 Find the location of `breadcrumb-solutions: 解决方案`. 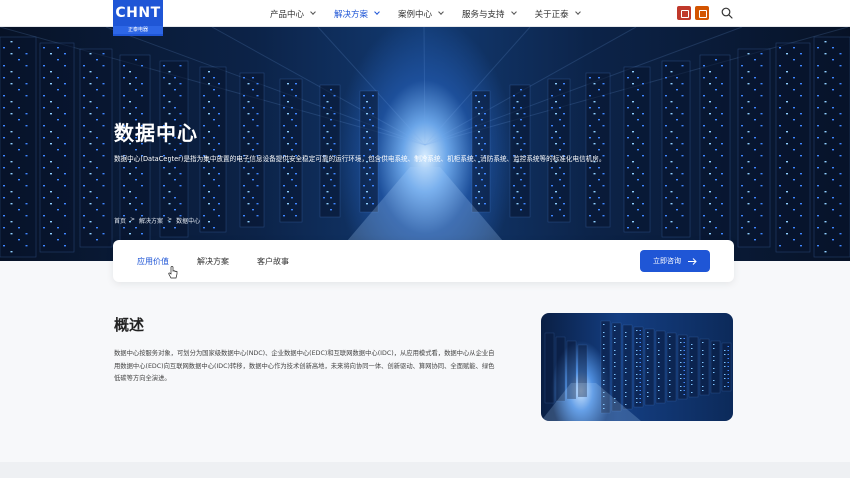

breadcrumb-solutions: 解决方案 is located at coordinates (151, 220).